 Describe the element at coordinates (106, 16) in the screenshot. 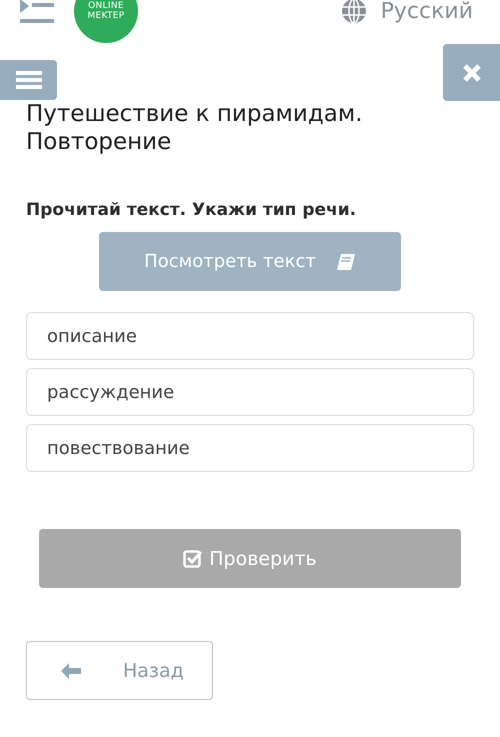

I see `logo-text: MEKTEP` at that location.